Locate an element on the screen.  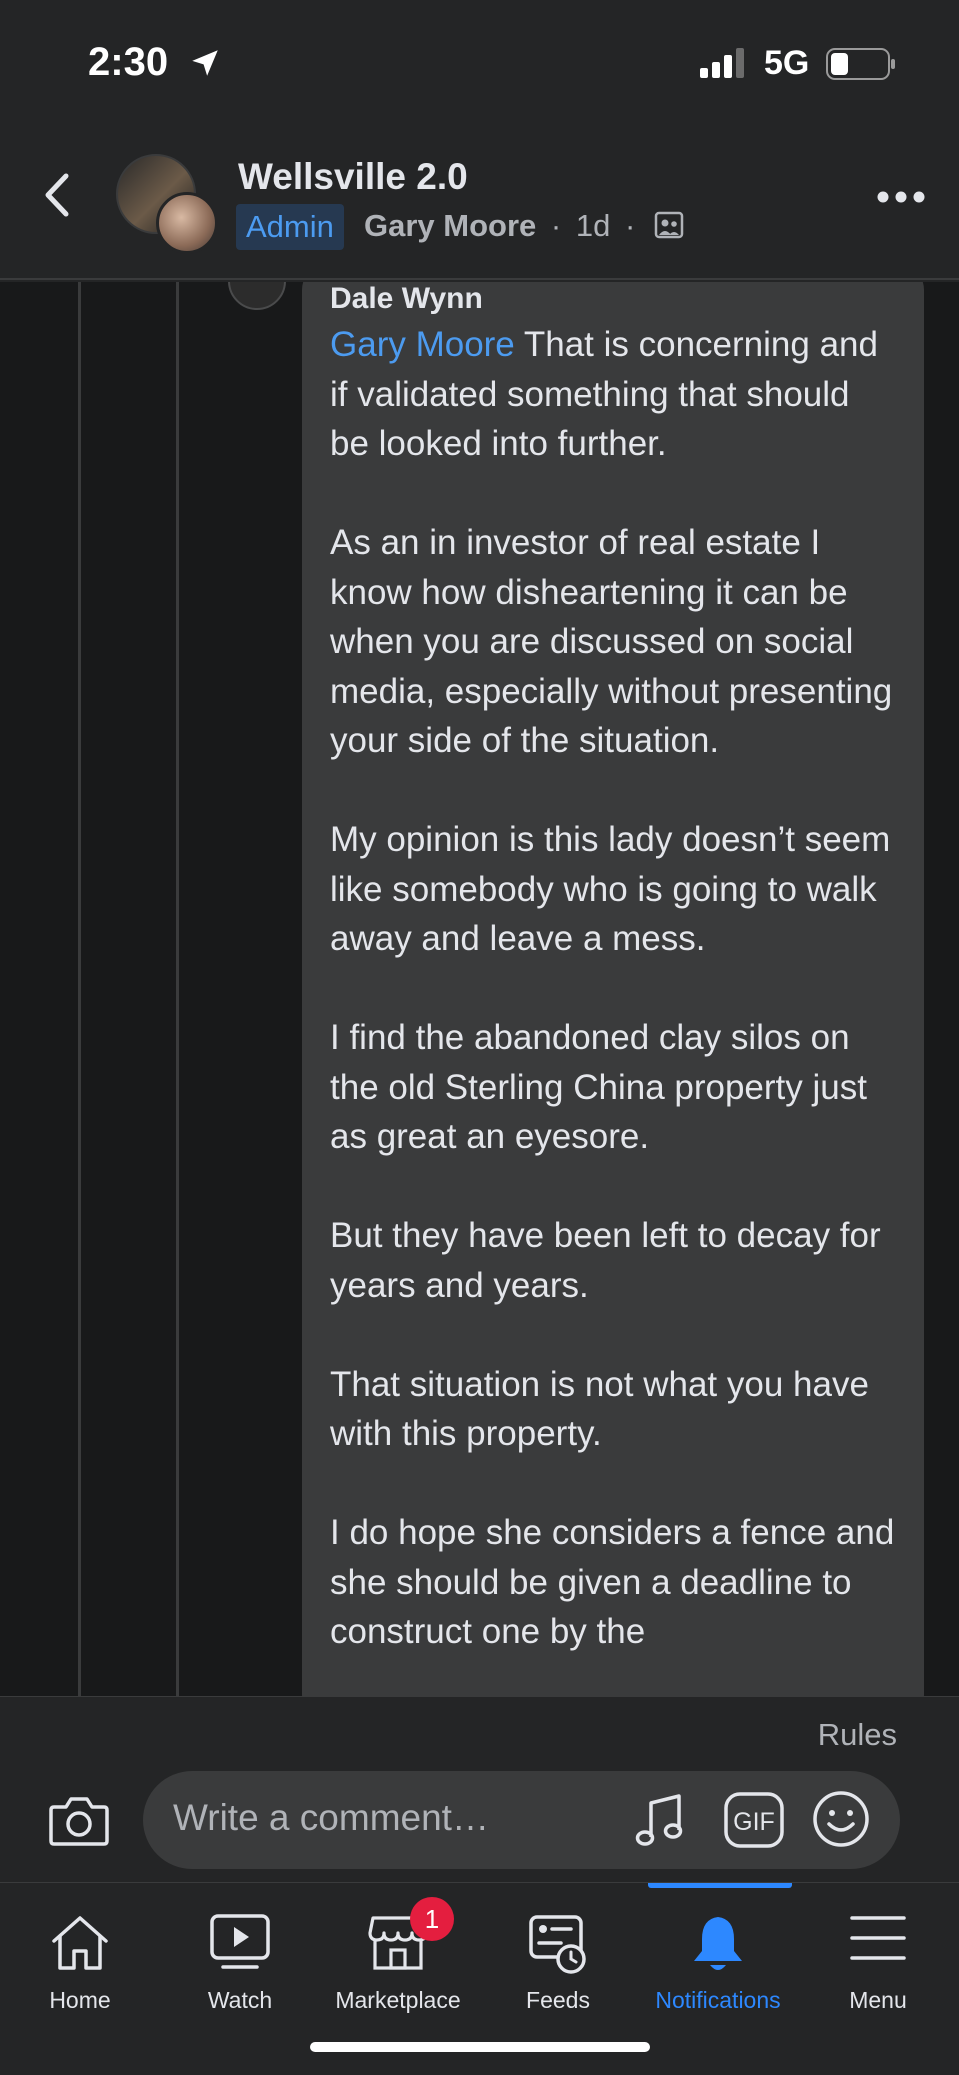
group-name: Wellsville 2.0 is located at coordinates (353, 177).